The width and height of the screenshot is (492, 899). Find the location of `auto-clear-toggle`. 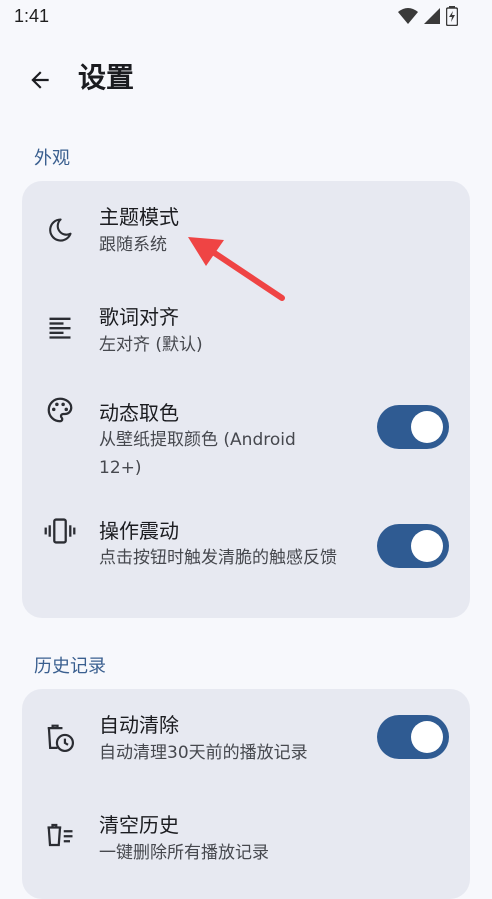

auto-clear-toggle is located at coordinates (413, 737).